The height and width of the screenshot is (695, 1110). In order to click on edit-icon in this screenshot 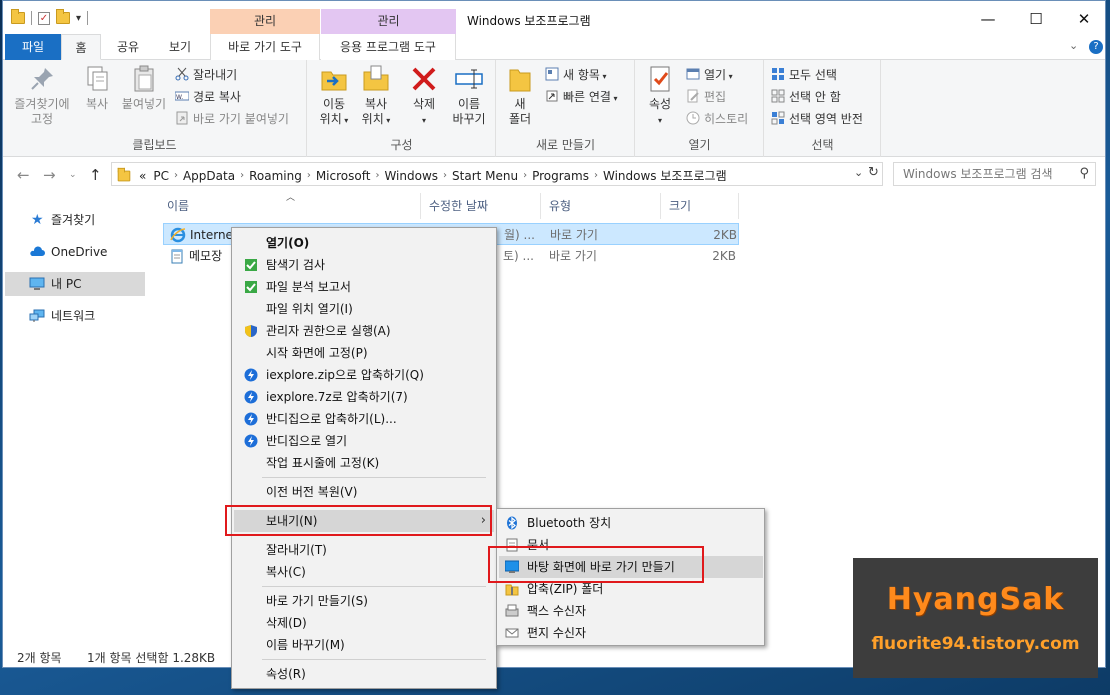, I will do `click(693, 96)`.